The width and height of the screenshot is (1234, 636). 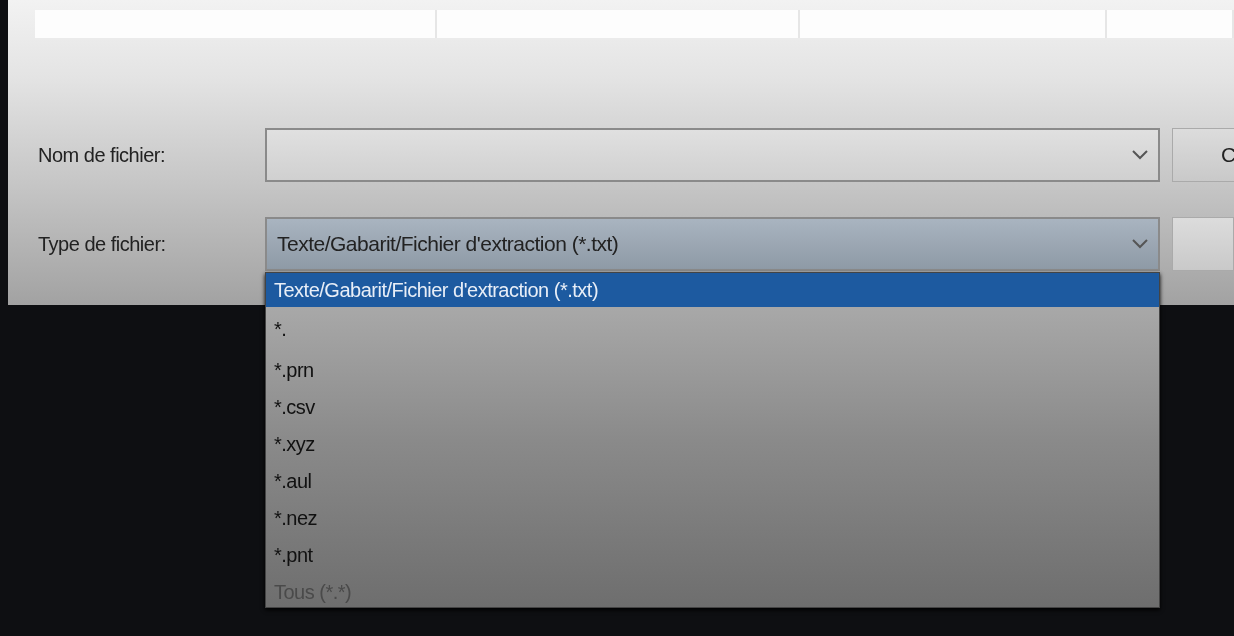 I want to click on dropdown-option: *.nez, so click(x=712, y=518).